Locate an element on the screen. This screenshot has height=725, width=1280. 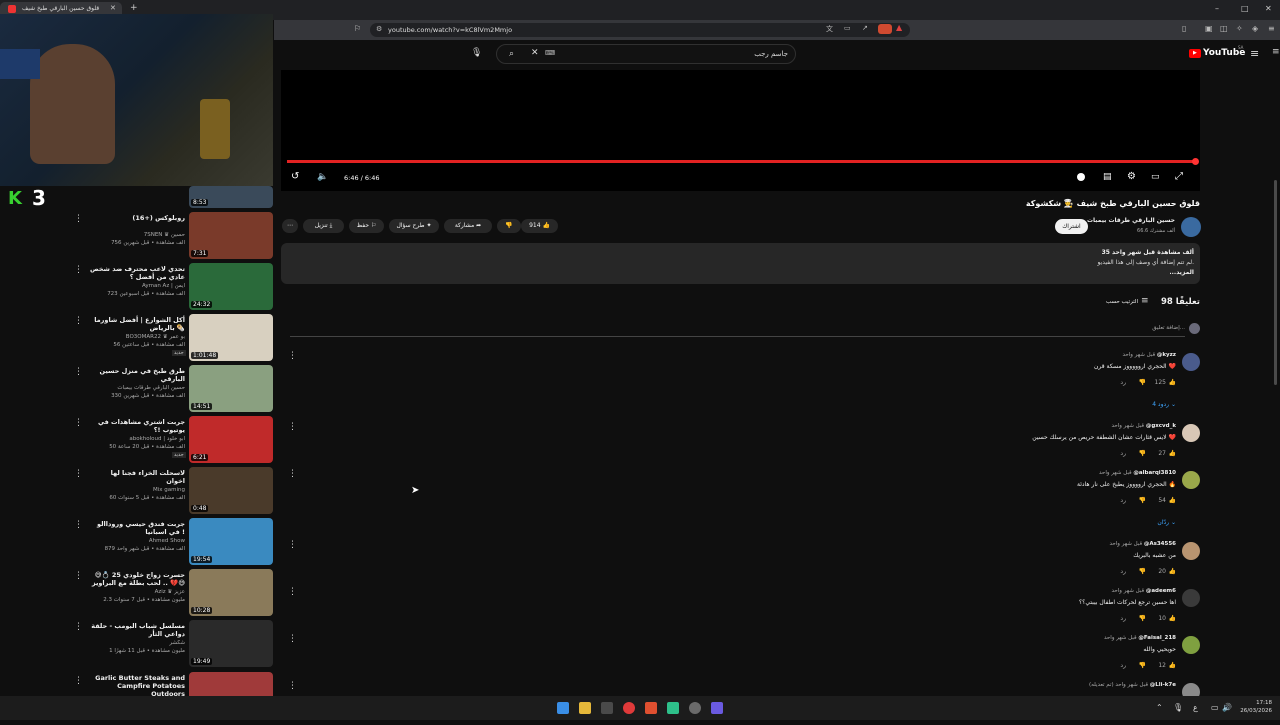
progress-scrubber is located at coordinates (1195, 161).